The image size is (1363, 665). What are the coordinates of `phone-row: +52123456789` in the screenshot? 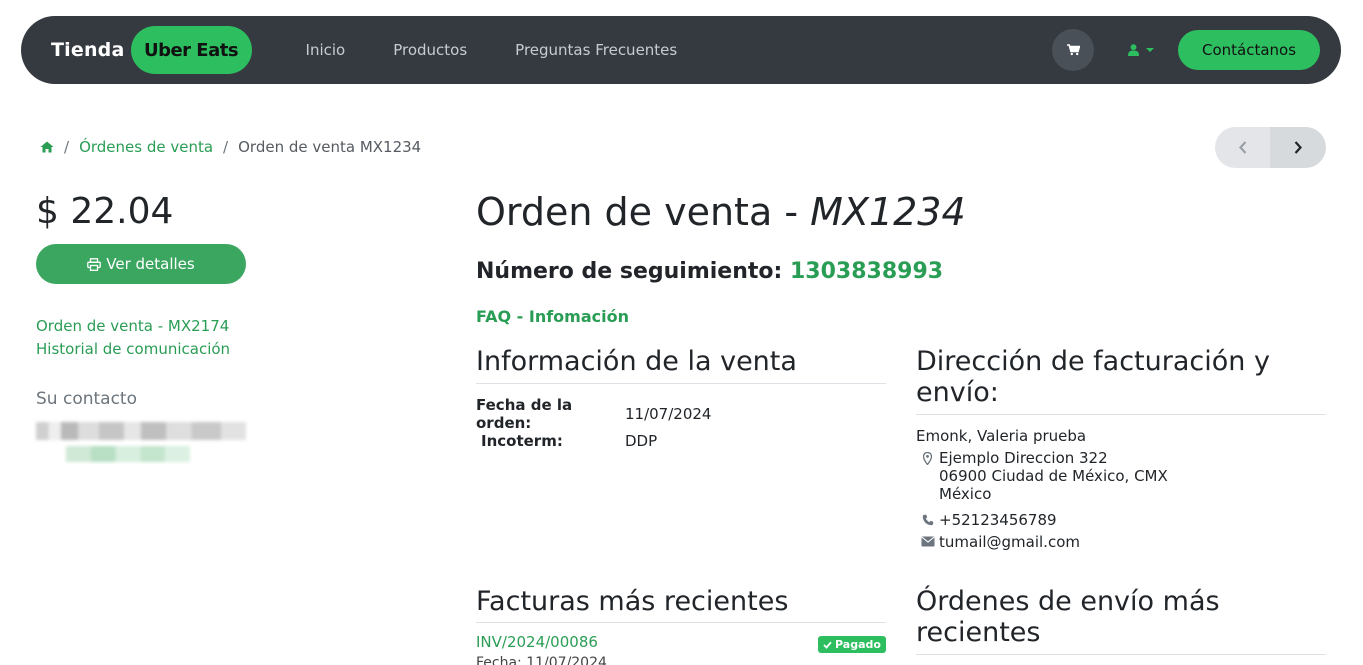 It's located at (1042, 520).